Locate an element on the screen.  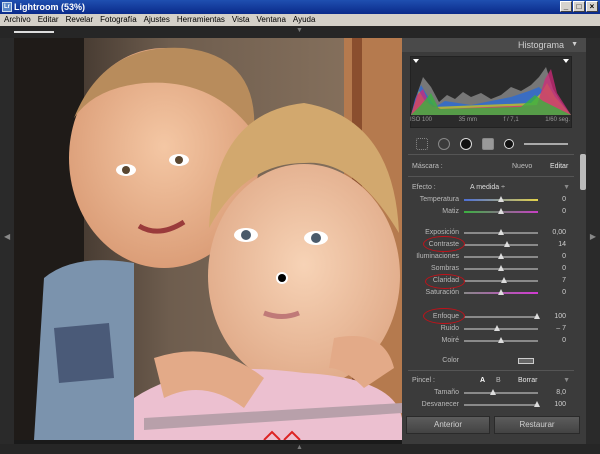
crop-tool-icon is located at coordinates (422, 144).